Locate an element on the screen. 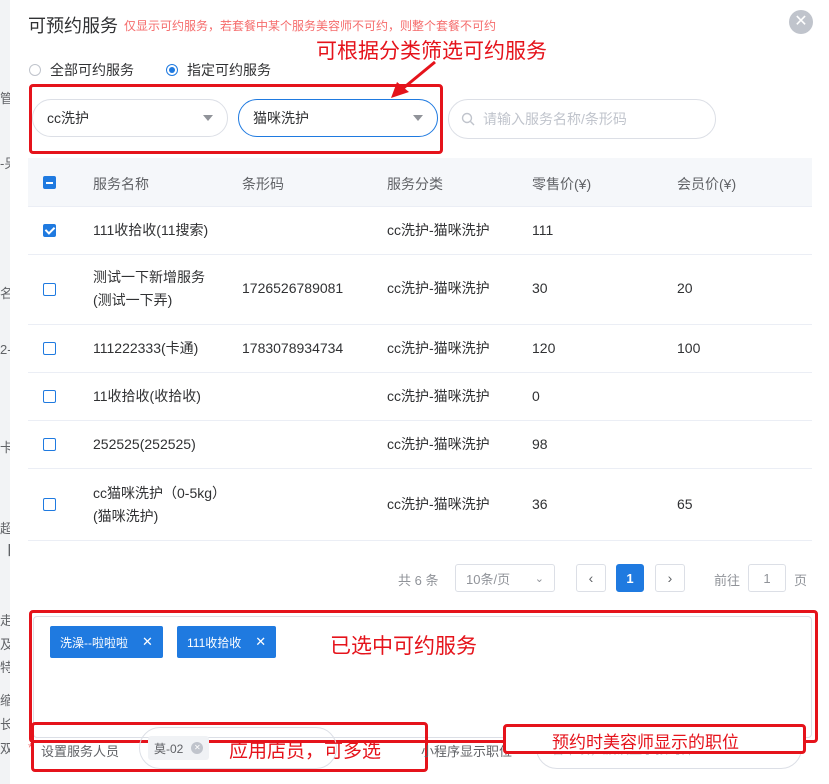  cell-service-name: 111222333(卡通) is located at coordinates (146, 348).